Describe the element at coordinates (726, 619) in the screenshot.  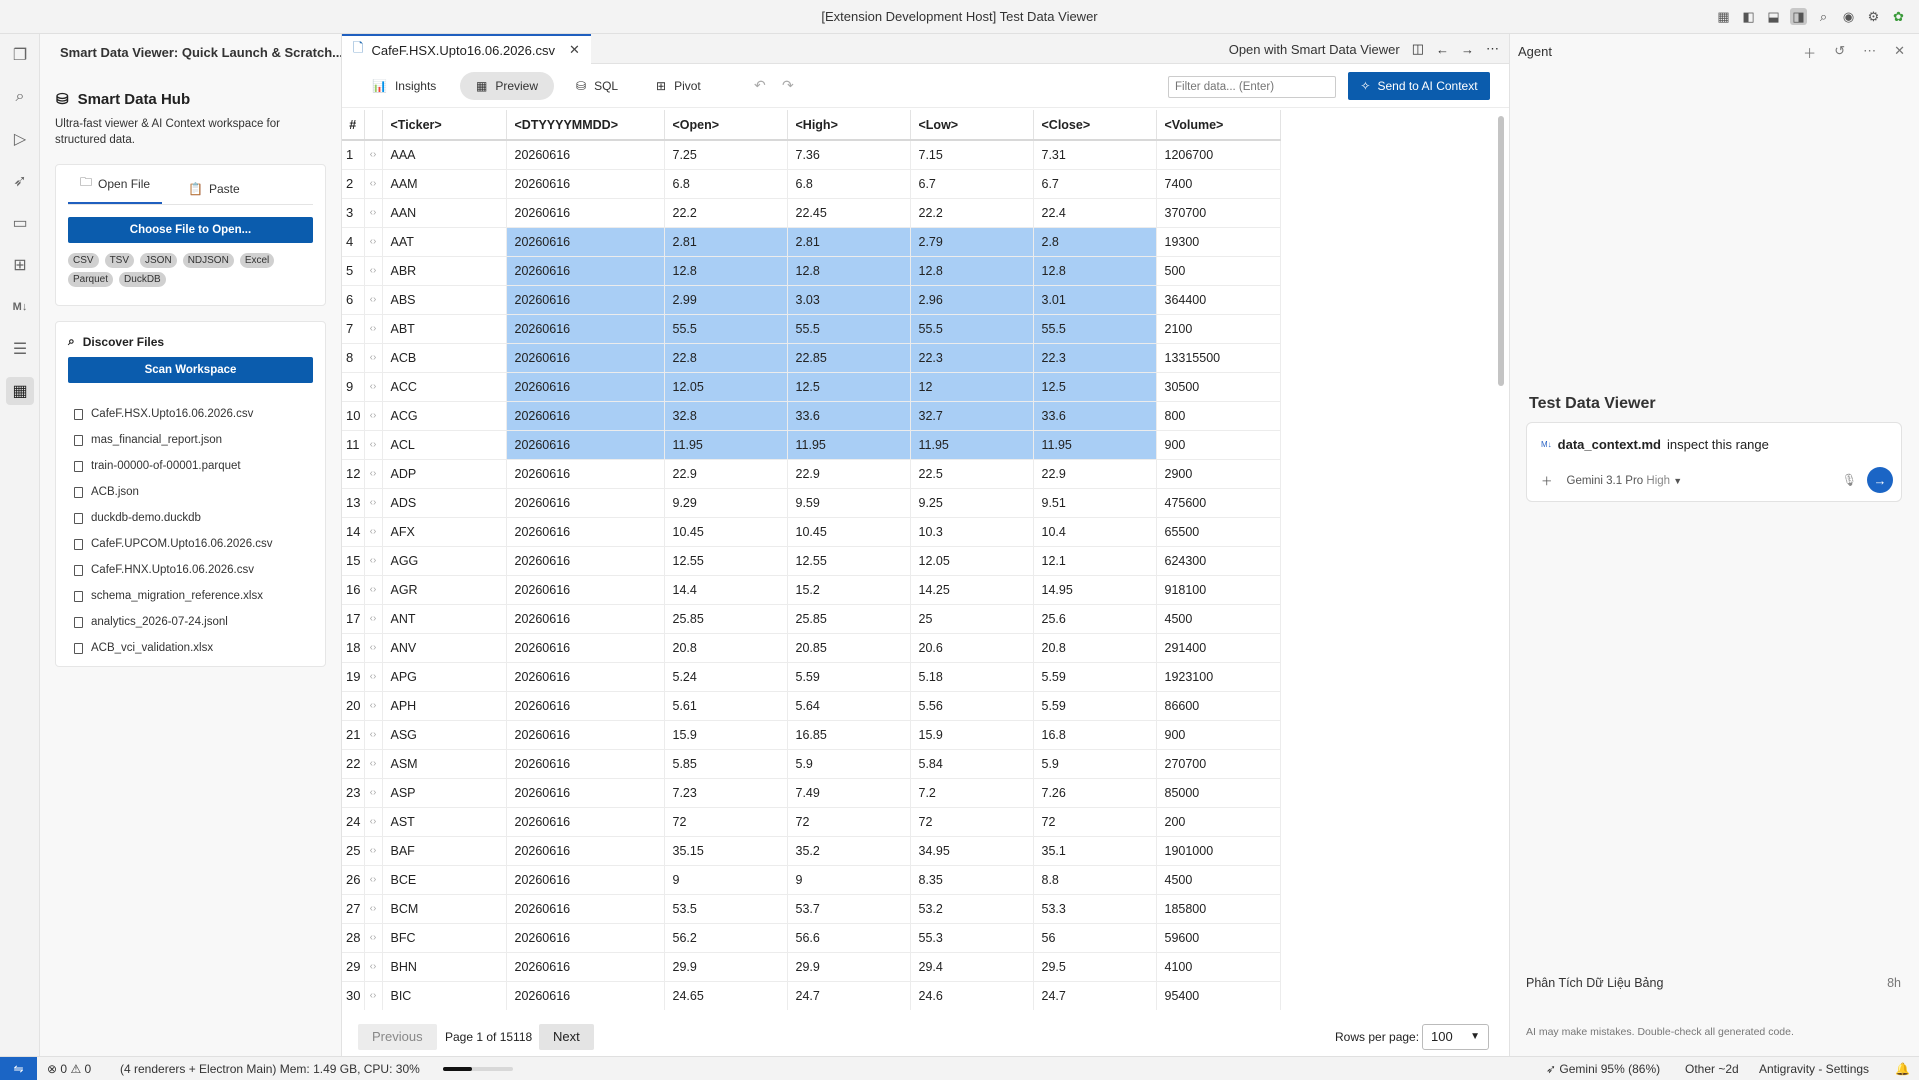
I see `table-cell: 25.85` at that location.